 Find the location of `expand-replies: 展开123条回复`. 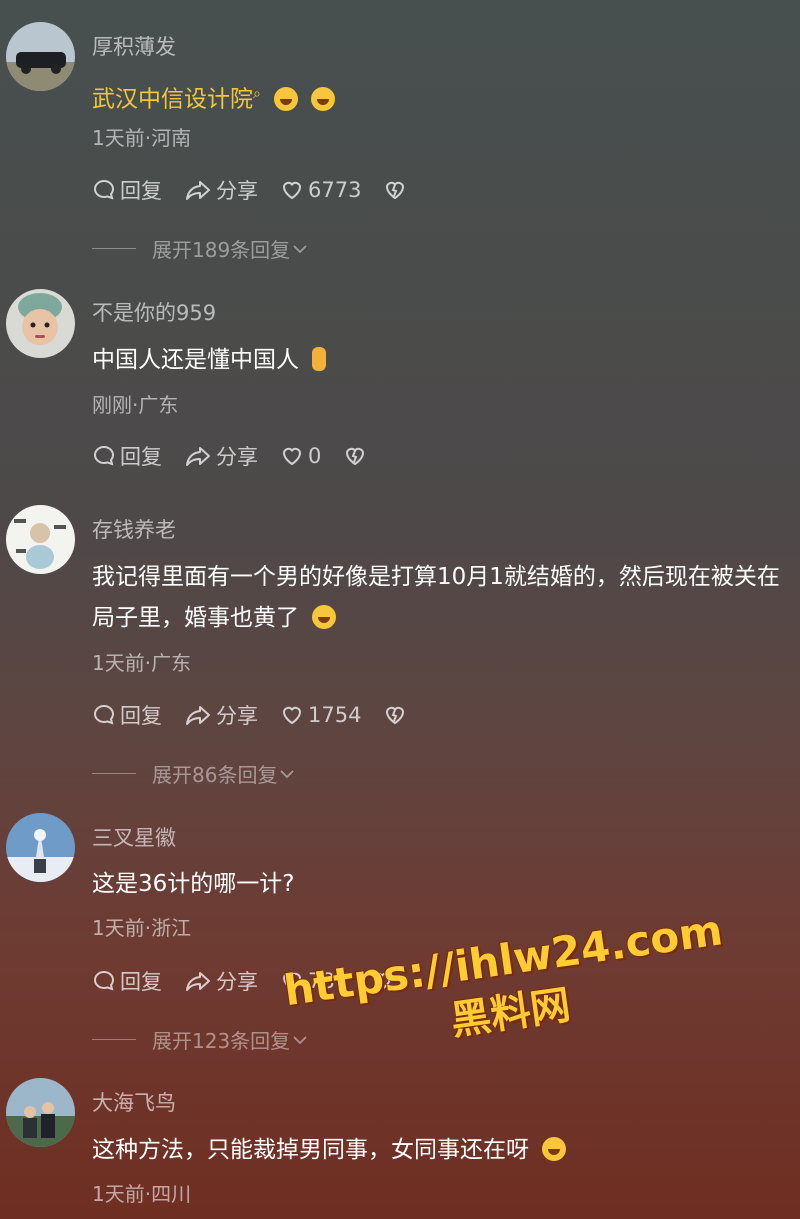

expand-replies: 展开123条回复 is located at coordinates (201, 1039).